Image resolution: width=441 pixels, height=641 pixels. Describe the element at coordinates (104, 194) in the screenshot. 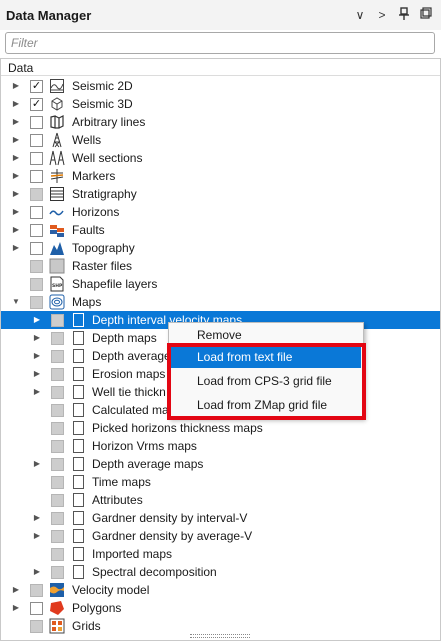

I see `tree-item-label: Stratigraphy` at that location.